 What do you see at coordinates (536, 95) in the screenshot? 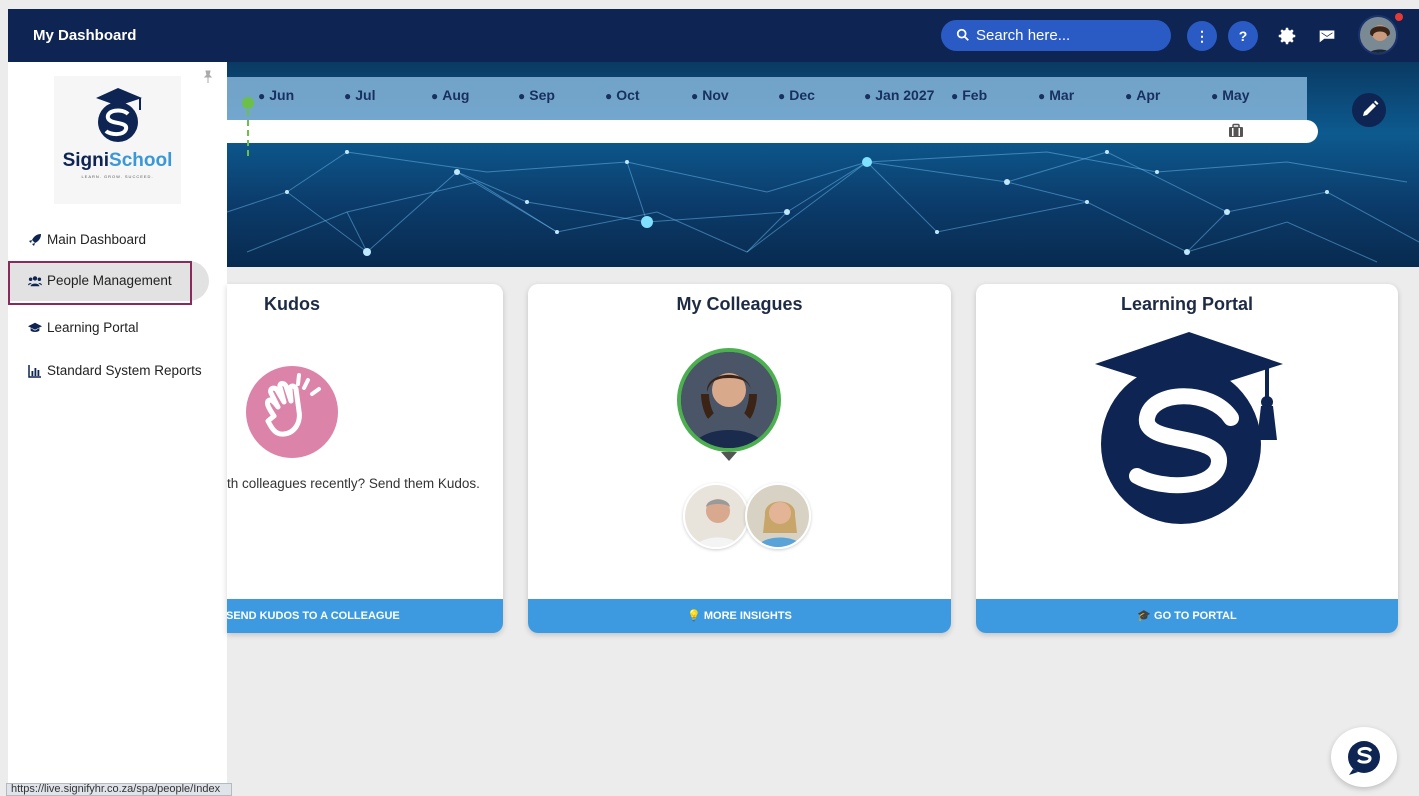
I see `timeline-month: Sep` at bounding box center [536, 95].